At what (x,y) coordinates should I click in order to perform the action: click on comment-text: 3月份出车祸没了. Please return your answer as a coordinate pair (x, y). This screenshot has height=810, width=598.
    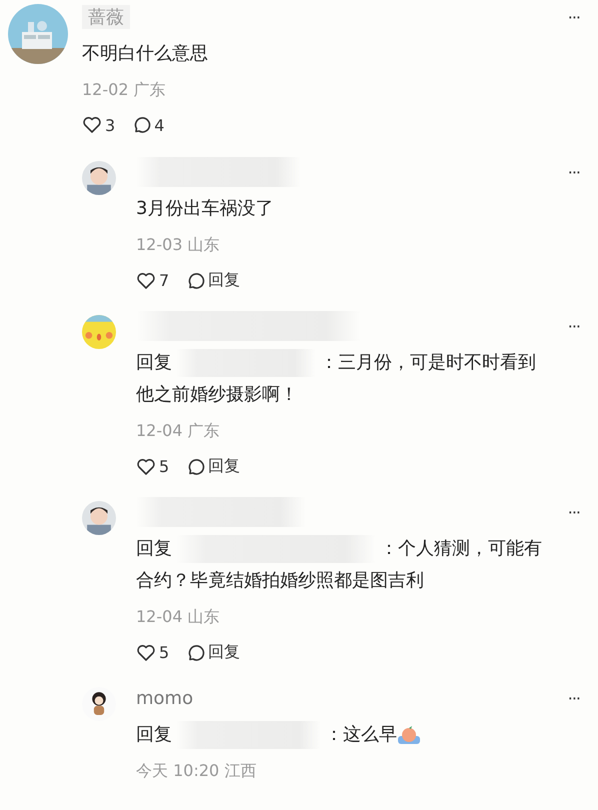
    Looking at the image, I should click on (205, 209).